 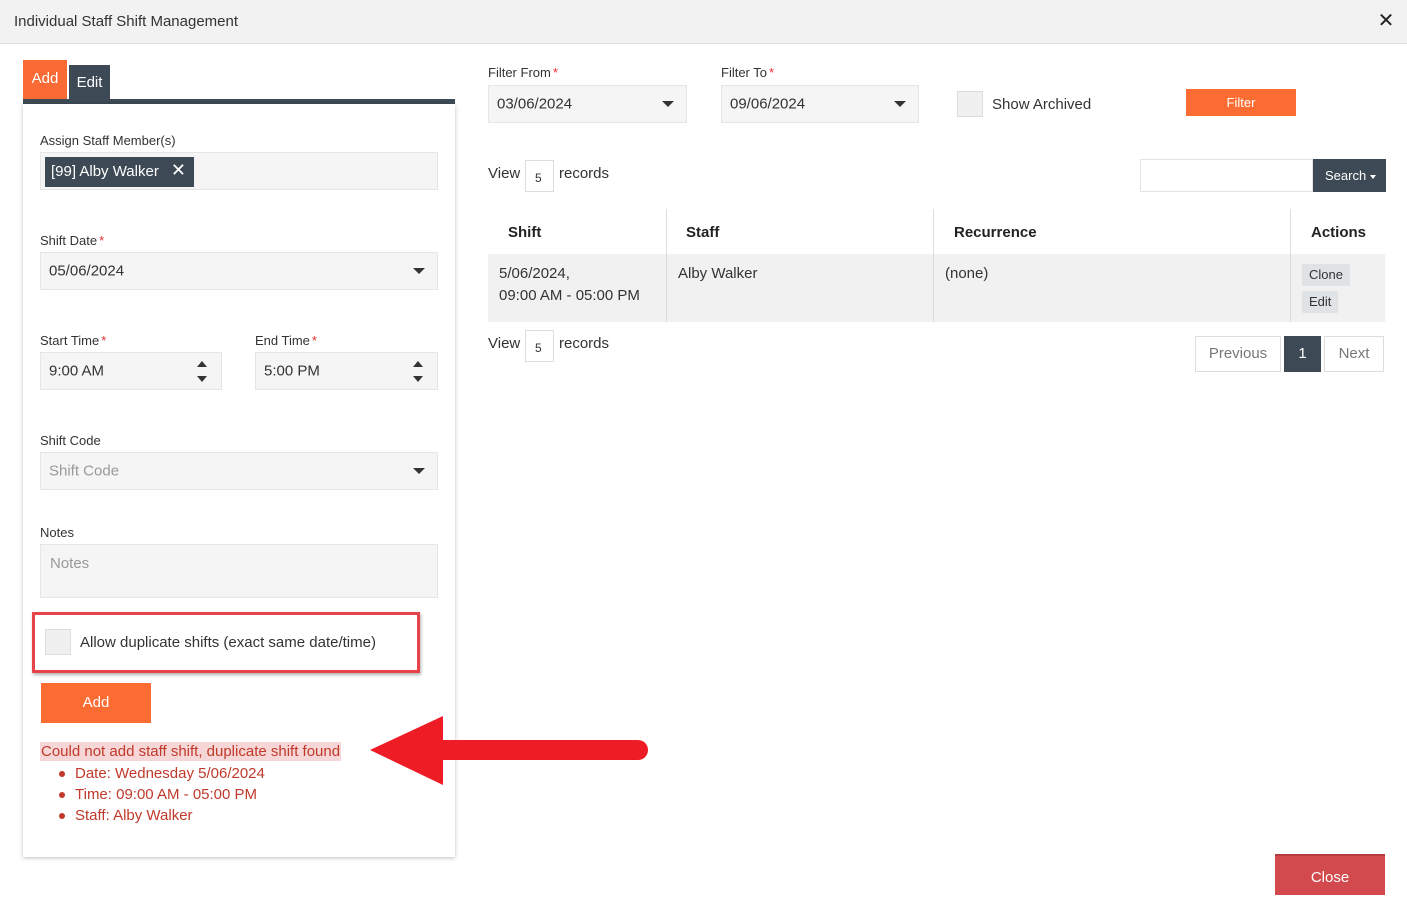 What do you see at coordinates (535, 104) in the screenshot?
I see `filter-from-value: 03/06/2024` at bounding box center [535, 104].